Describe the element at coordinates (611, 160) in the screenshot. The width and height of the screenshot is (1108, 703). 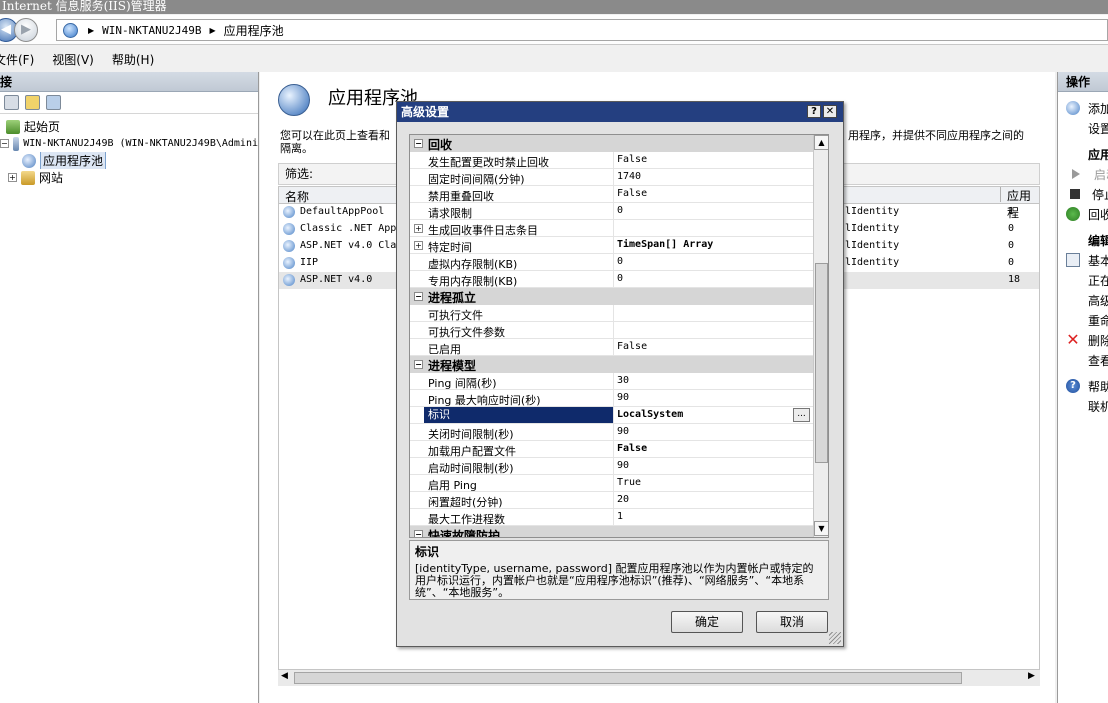
I see `property-row: 发生配置更改时禁止回收 False` at that location.